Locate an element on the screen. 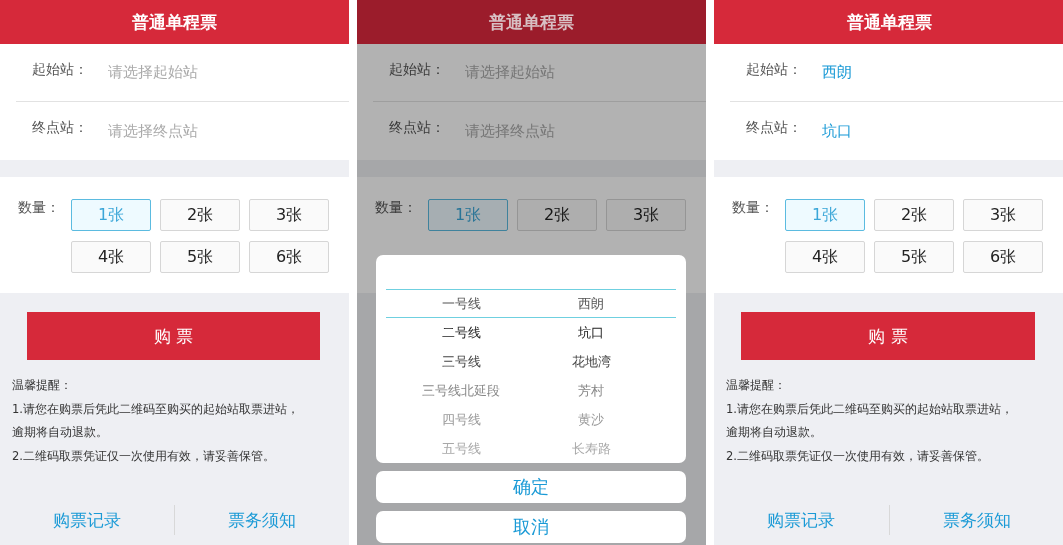 The height and width of the screenshot is (545, 1063). picker-row: 三号线 花地湾 is located at coordinates (531, 361).